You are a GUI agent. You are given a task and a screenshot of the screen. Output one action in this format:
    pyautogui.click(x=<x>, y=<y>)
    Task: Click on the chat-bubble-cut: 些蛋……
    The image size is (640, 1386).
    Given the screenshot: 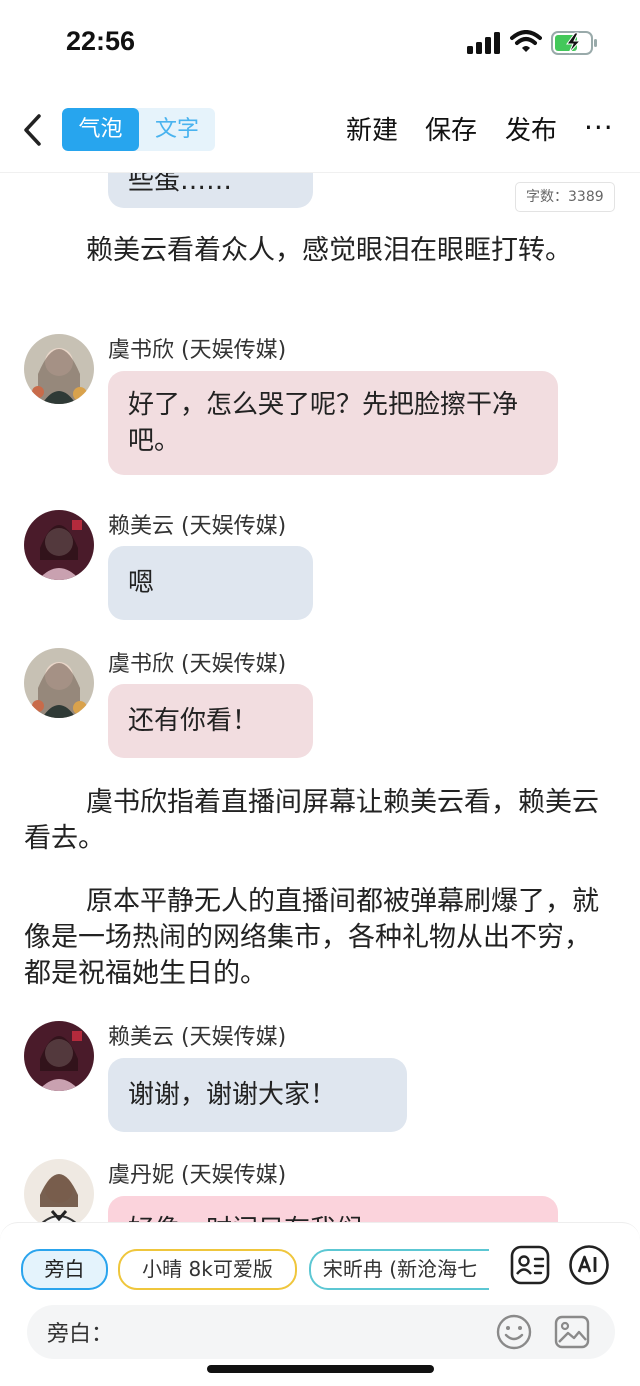 What is the action you would take?
    pyautogui.click(x=210, y=190)
    